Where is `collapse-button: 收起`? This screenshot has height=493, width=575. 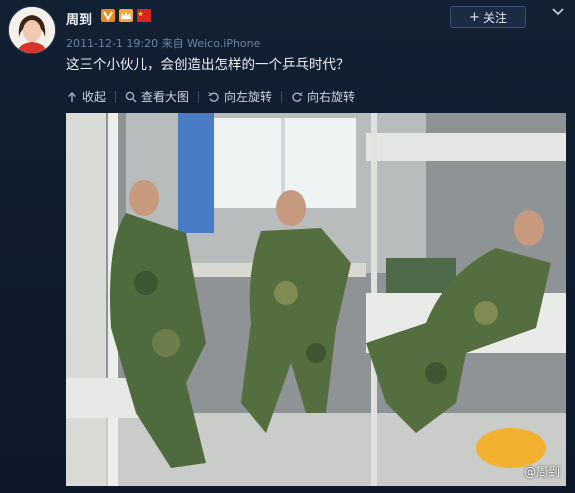 collapse-button: 收起 is located at coordinates (86, 96).